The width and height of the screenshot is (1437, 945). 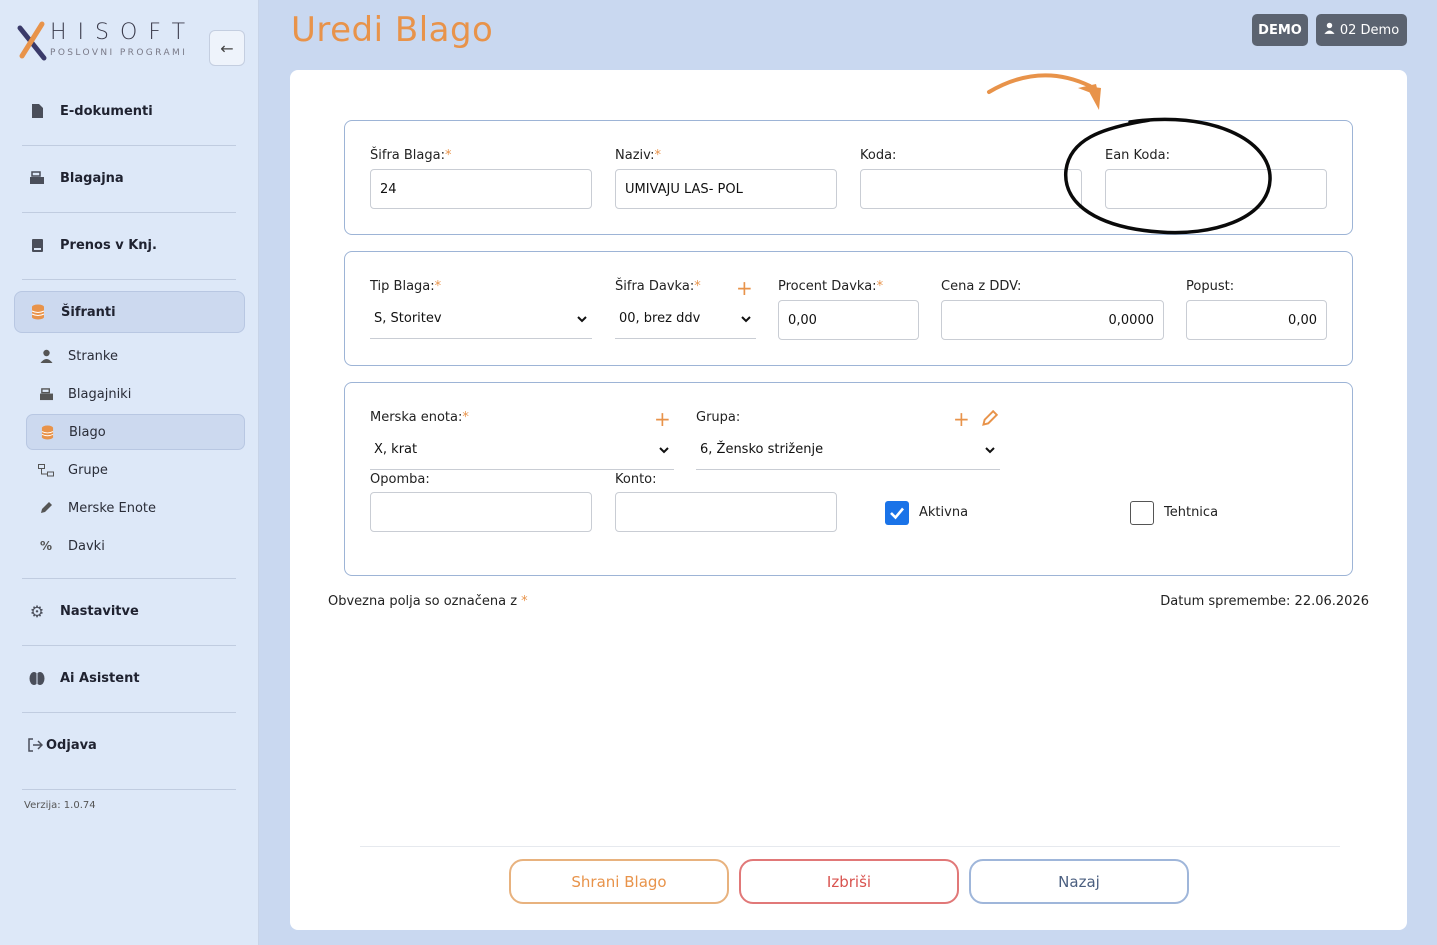 What do you see at coordinates (46, 470) in the screenshot?
I see `sitemap-icon` at bounding box center [46, 470].